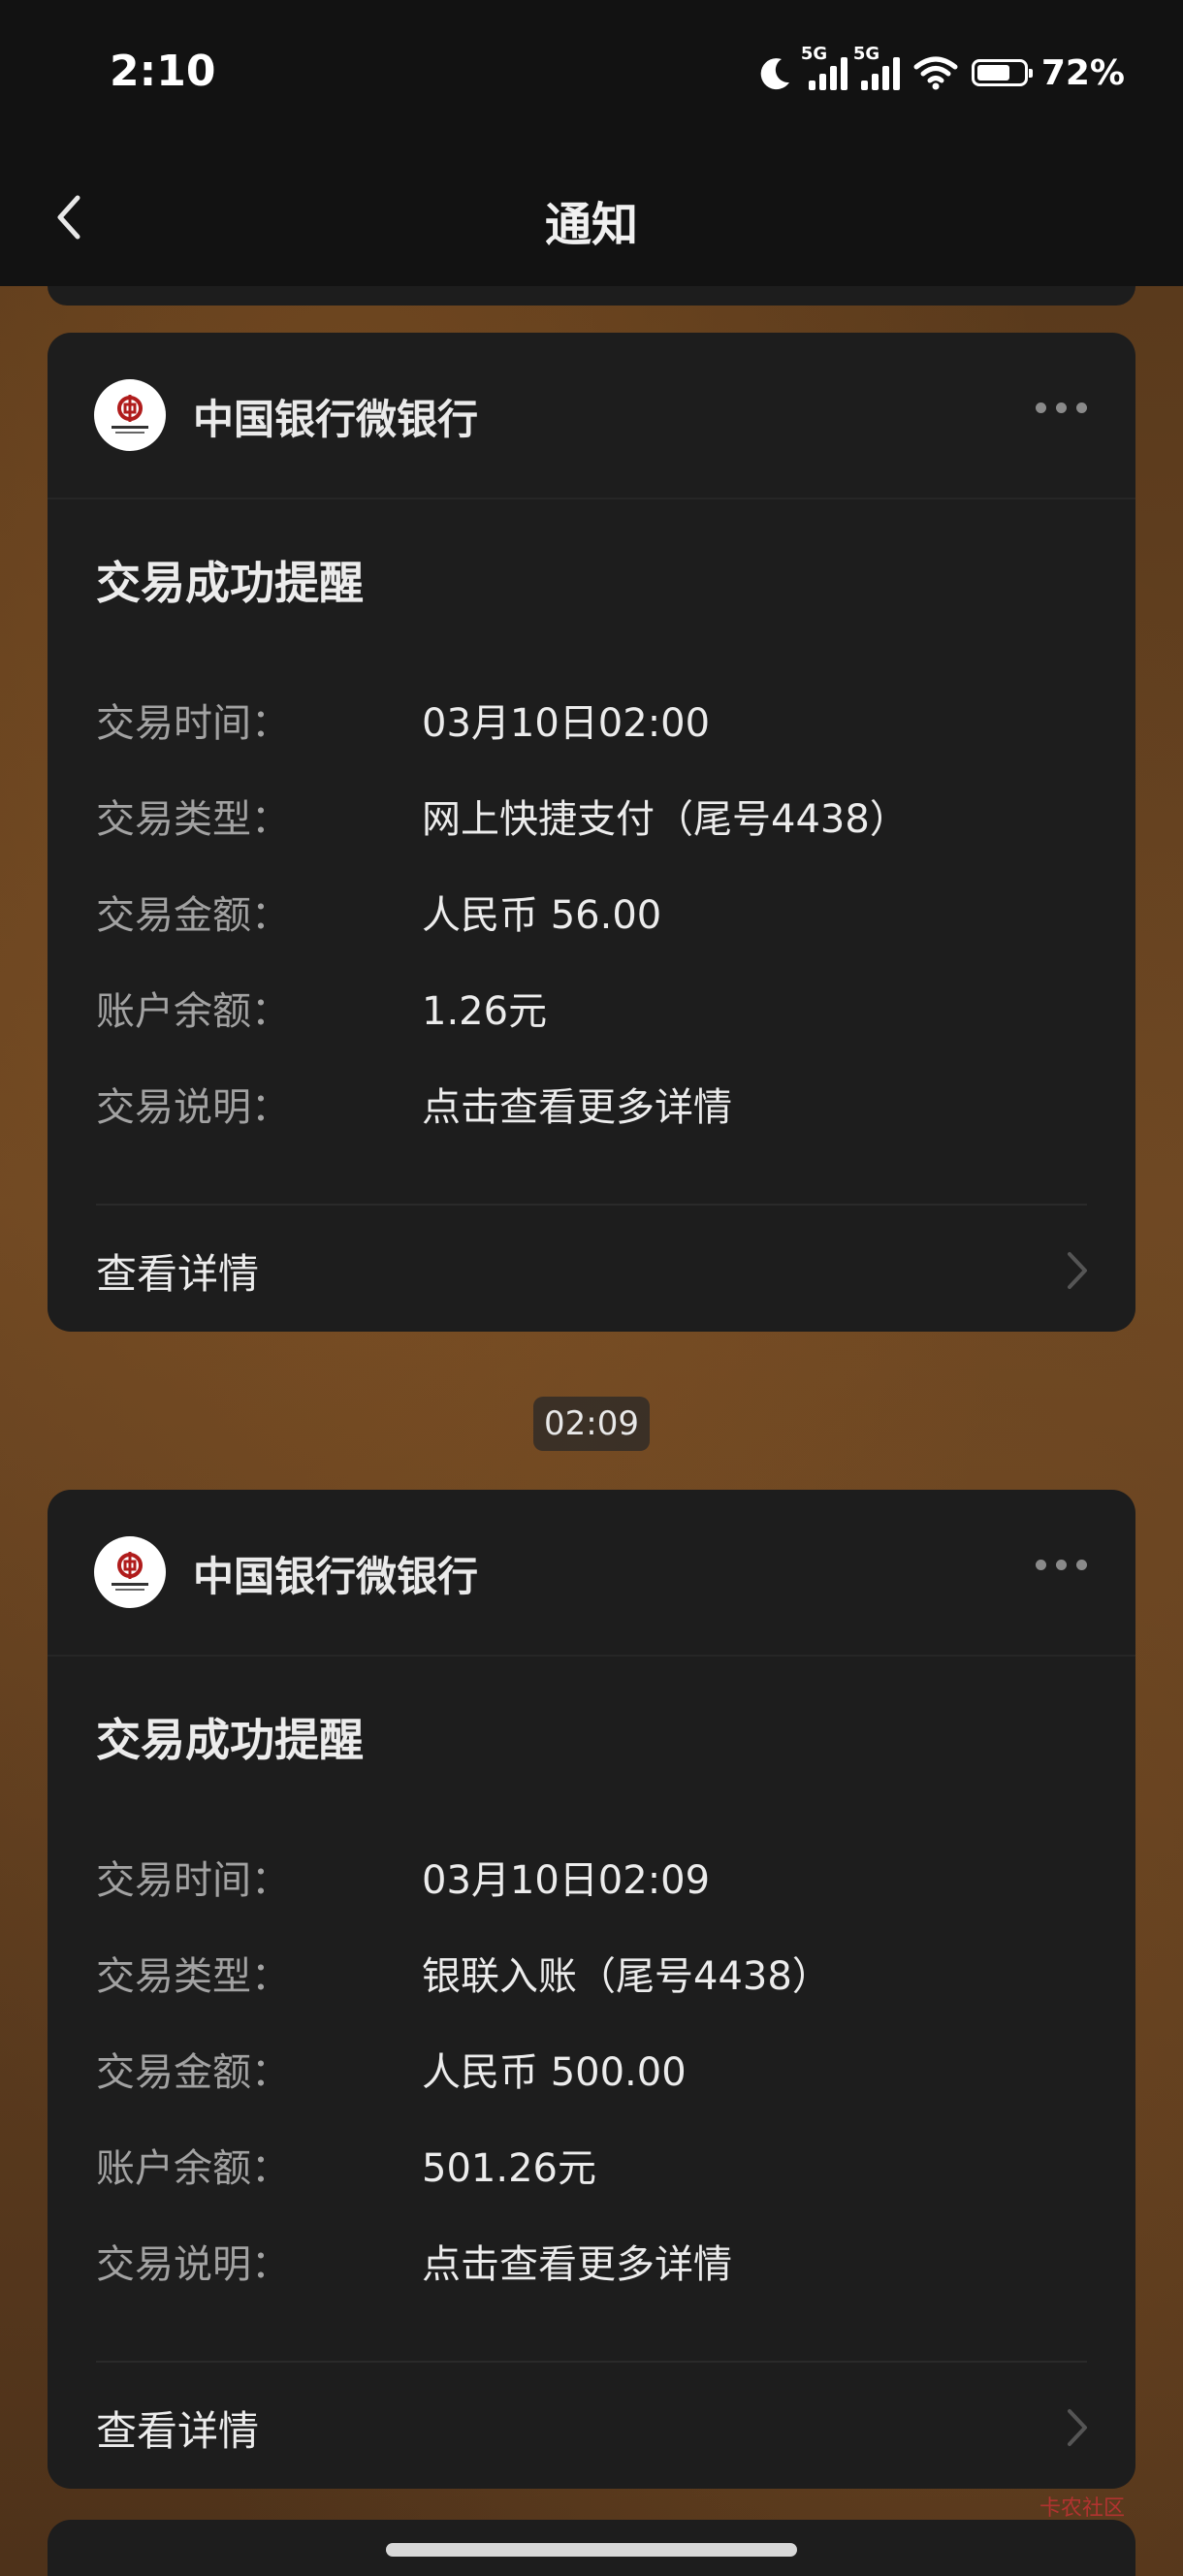 The width and height of the screenshot is (1183, 2576). Describe the element at coordinates (774, 74) in the screenshot. I see `moon-icon` at that location.